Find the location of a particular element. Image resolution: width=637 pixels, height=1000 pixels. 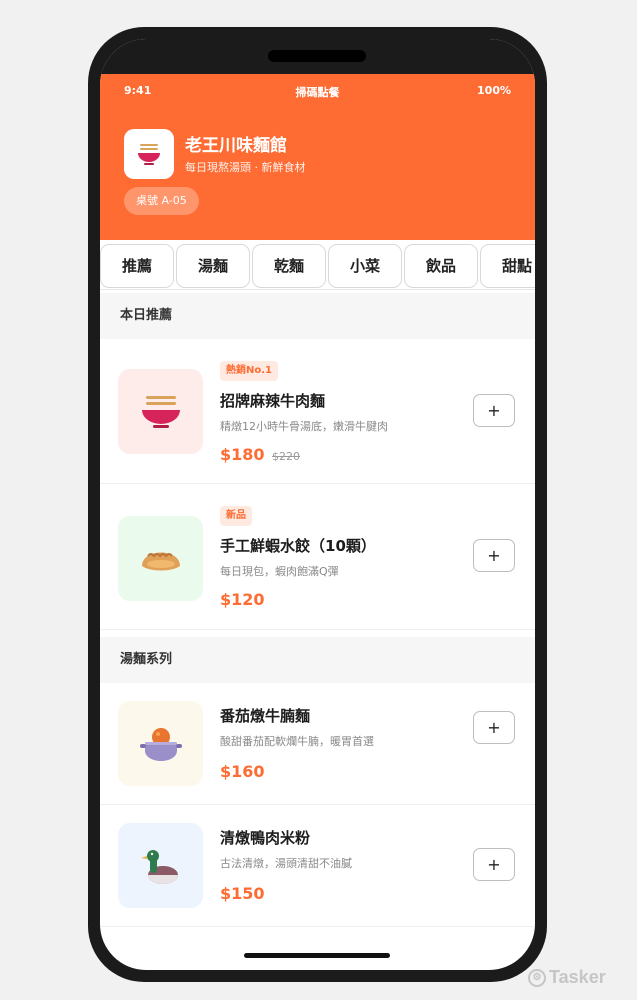

shop-logo is located at coordinates (149, 154).